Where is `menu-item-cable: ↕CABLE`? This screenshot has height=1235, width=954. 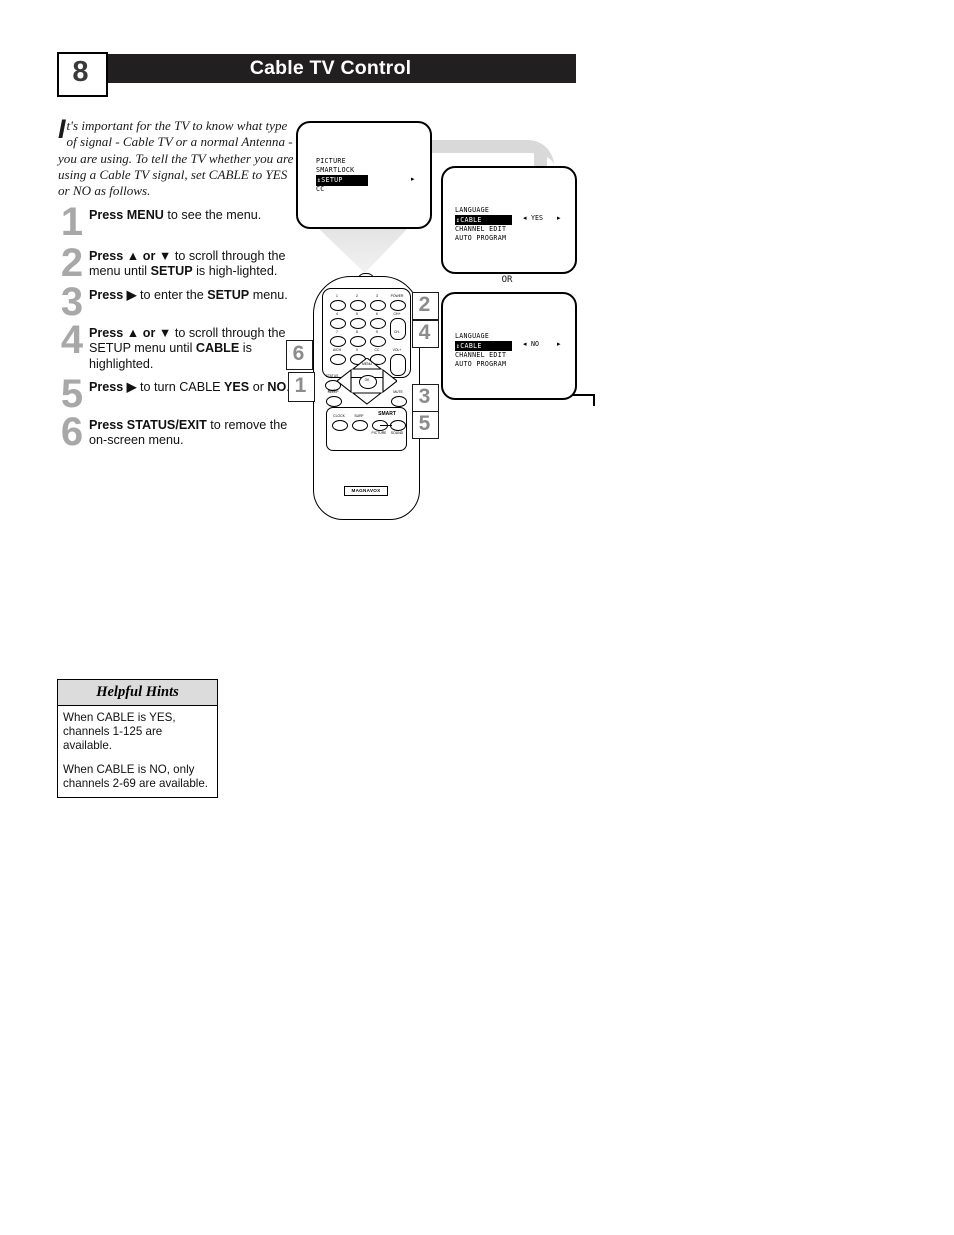 menu-item-cable: ↕CABLE is located at coordinates (483, 346).